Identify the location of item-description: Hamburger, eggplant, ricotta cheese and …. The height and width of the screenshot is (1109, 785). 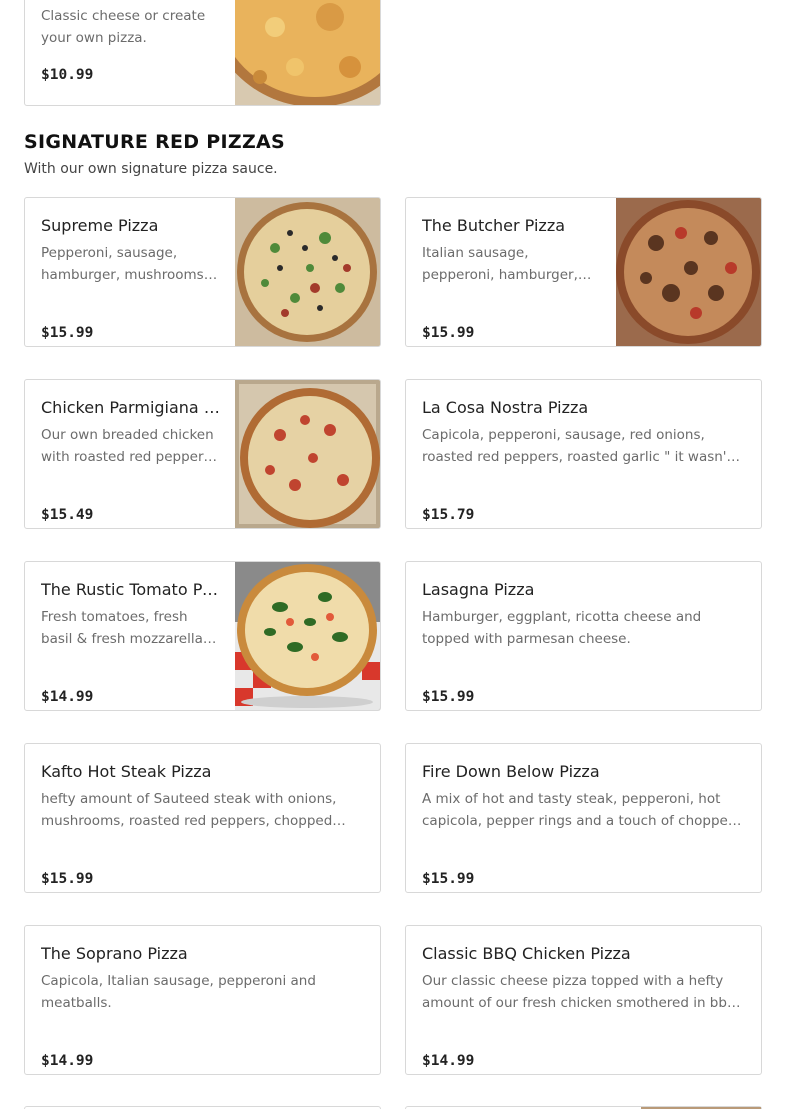
(562, 628).